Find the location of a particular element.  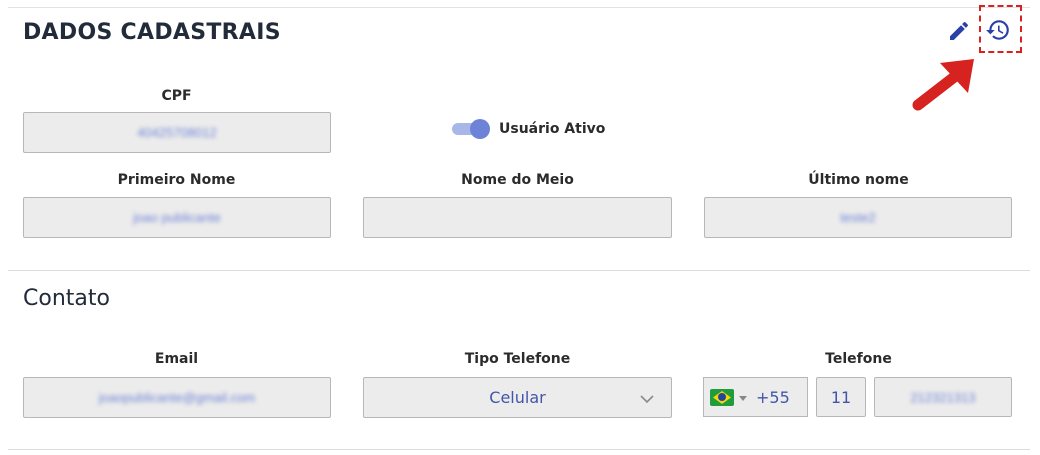

phone-type-value: Celular is located at coordinates (517, 397).